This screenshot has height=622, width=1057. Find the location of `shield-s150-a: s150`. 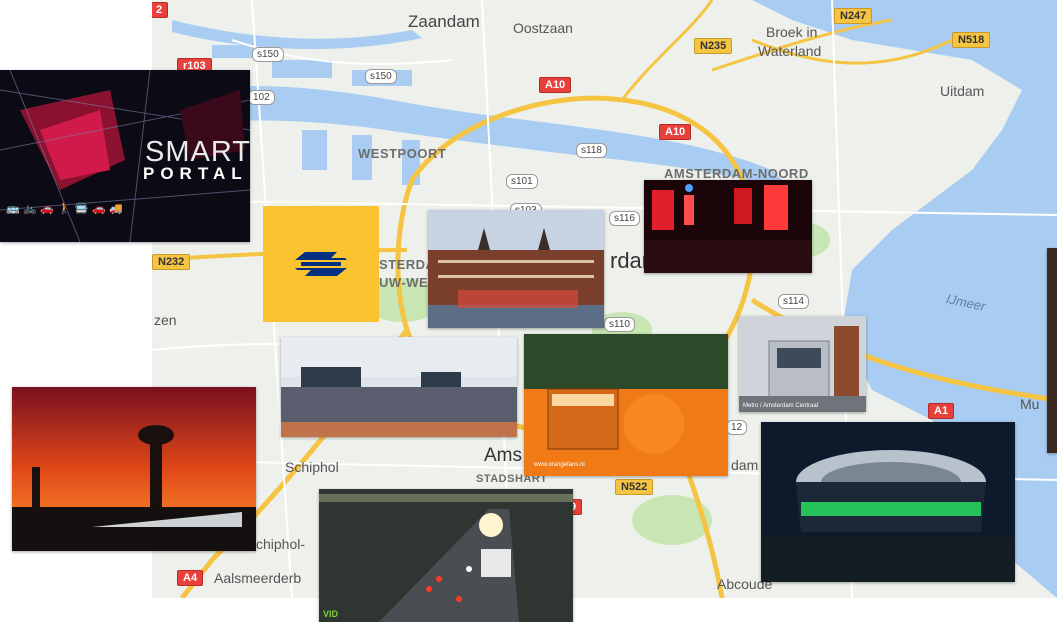

shield-s150-a: s150 is located at coordinates (268, 54).